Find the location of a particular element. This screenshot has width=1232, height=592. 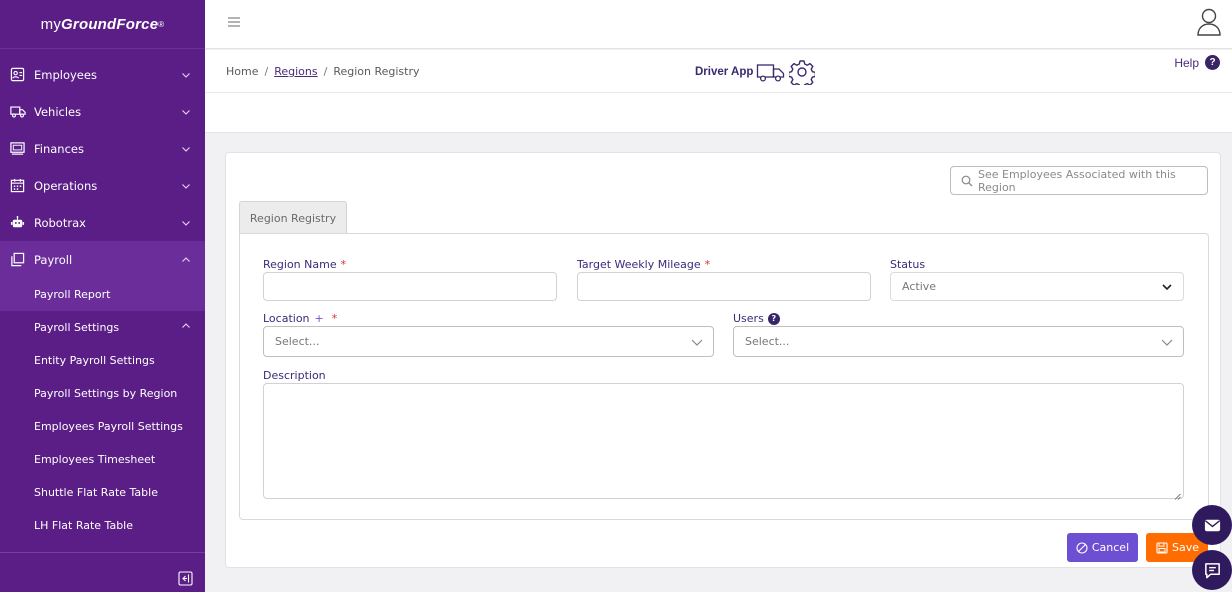

brand-prefix: my is located at coordinates (51, 24).